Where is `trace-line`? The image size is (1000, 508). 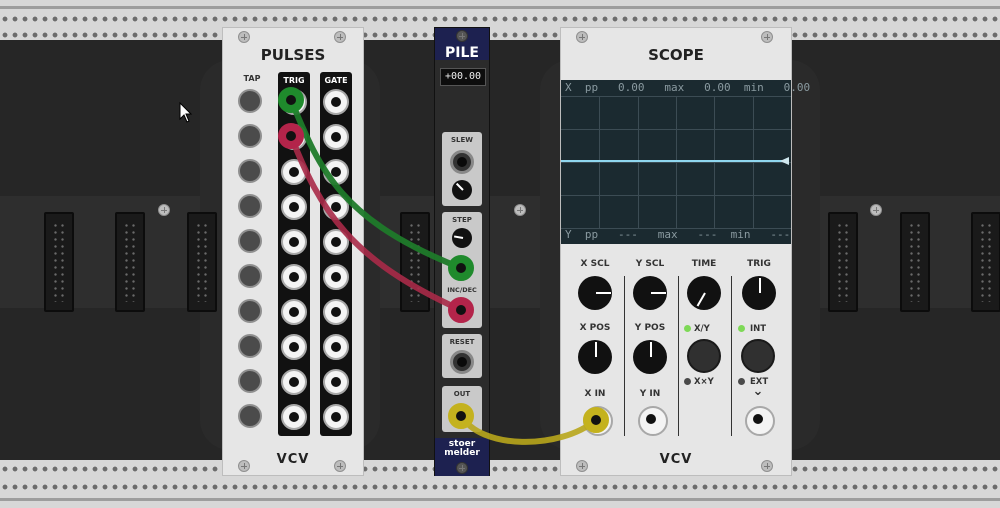
trace-line is located at coordinates (672, 161).